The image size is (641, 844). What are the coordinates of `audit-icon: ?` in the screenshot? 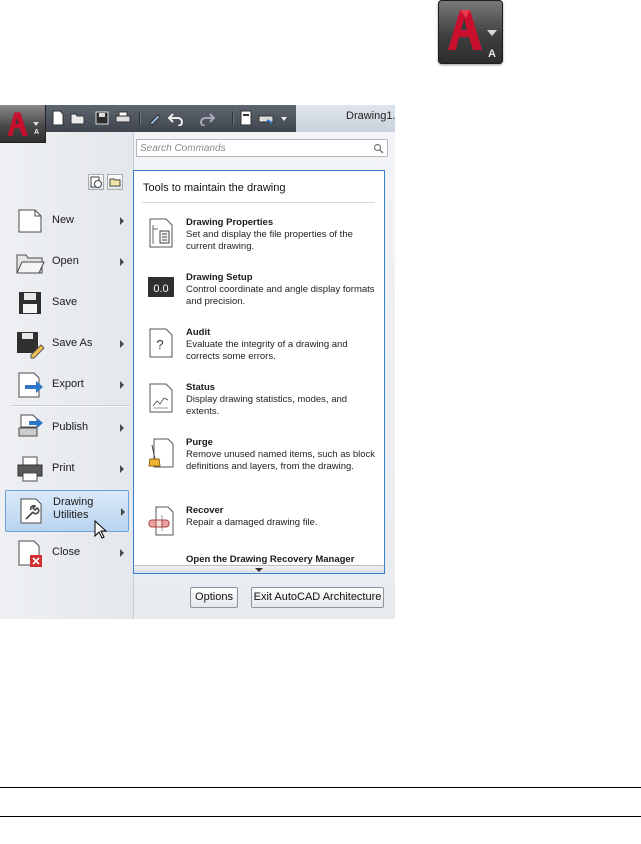 It's located at (161, 343).